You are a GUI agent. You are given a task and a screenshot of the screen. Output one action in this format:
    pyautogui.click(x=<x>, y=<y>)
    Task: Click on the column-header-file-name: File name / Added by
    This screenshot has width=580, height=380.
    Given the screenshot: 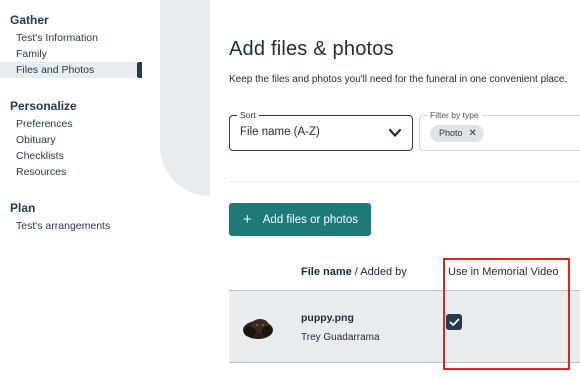 What is the action you would take?
    pyautogui.click(x=354, y=272)
    